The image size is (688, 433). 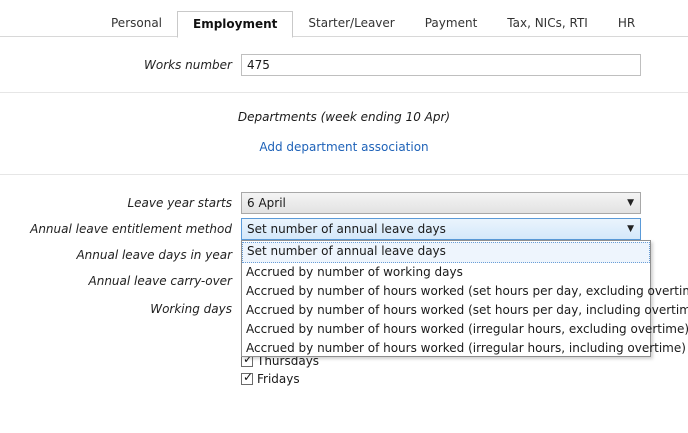 What do you see at coordinates (131, 229) in the screenshot?
I see `entitlement-method-label: Annual leave entitlement method` at bounding box center [131, 229].